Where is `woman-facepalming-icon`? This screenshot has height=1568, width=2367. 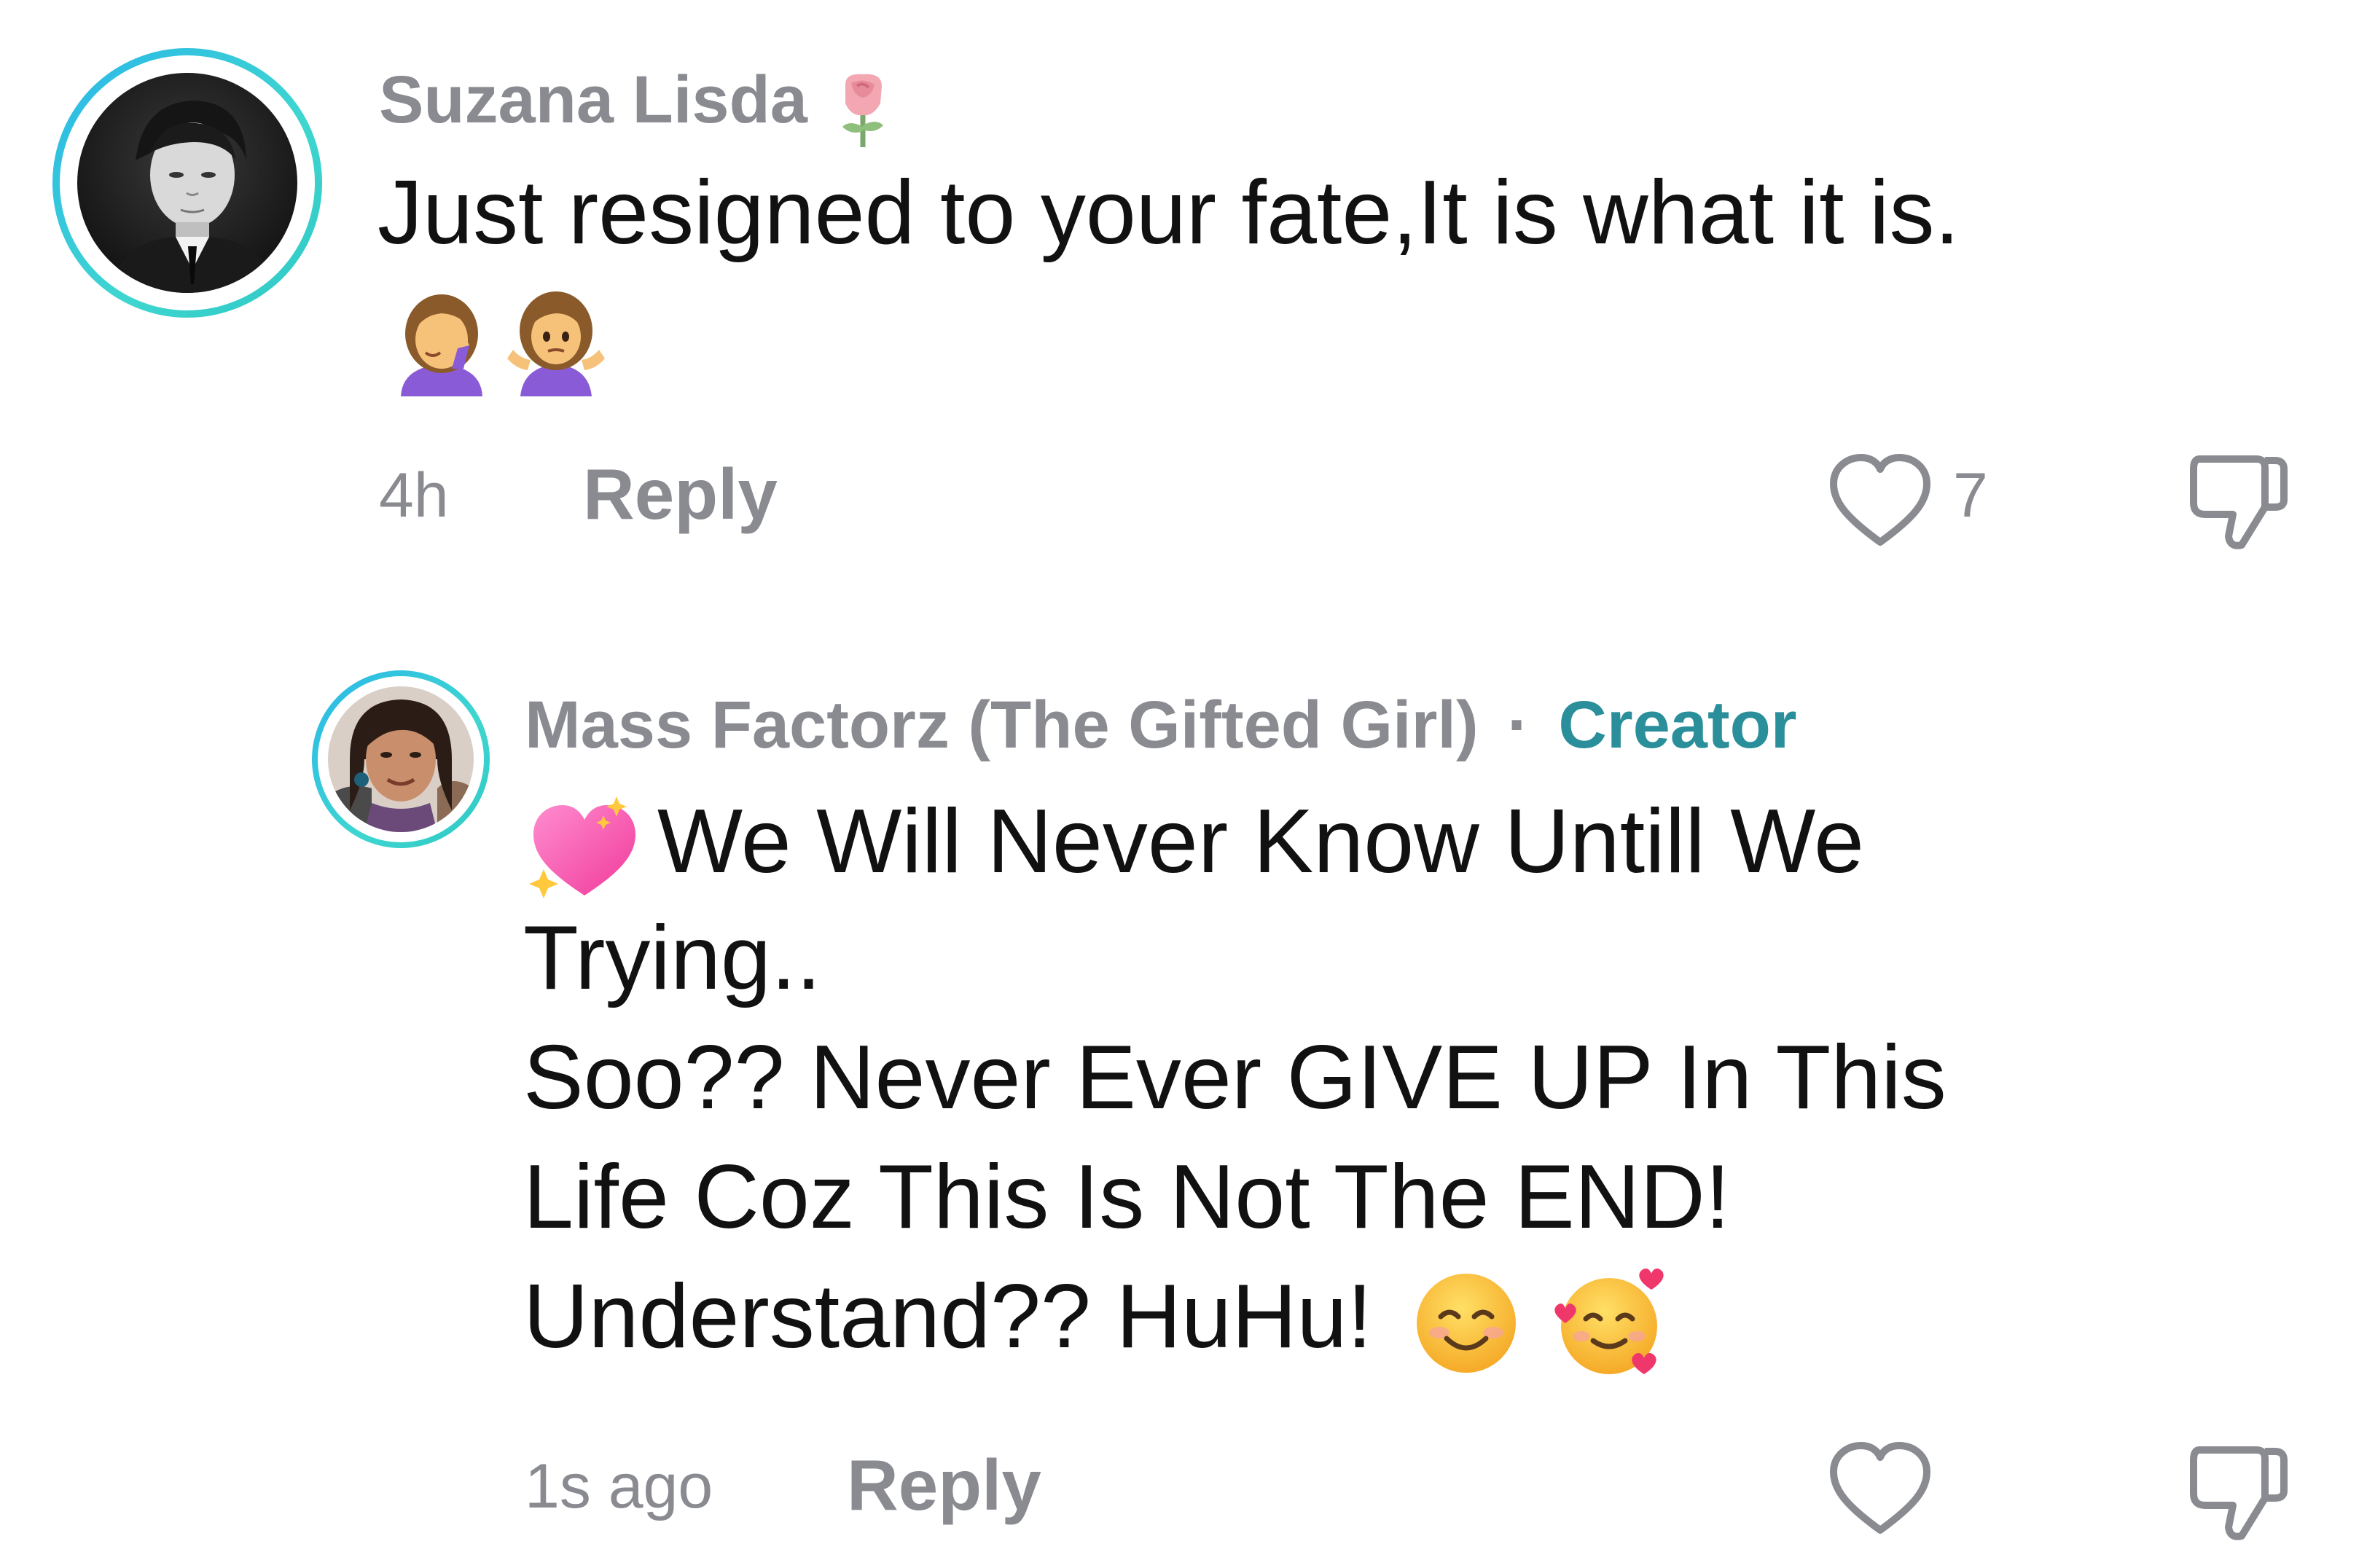 woman-facepalming-icon is located at coordinates (442, 342).